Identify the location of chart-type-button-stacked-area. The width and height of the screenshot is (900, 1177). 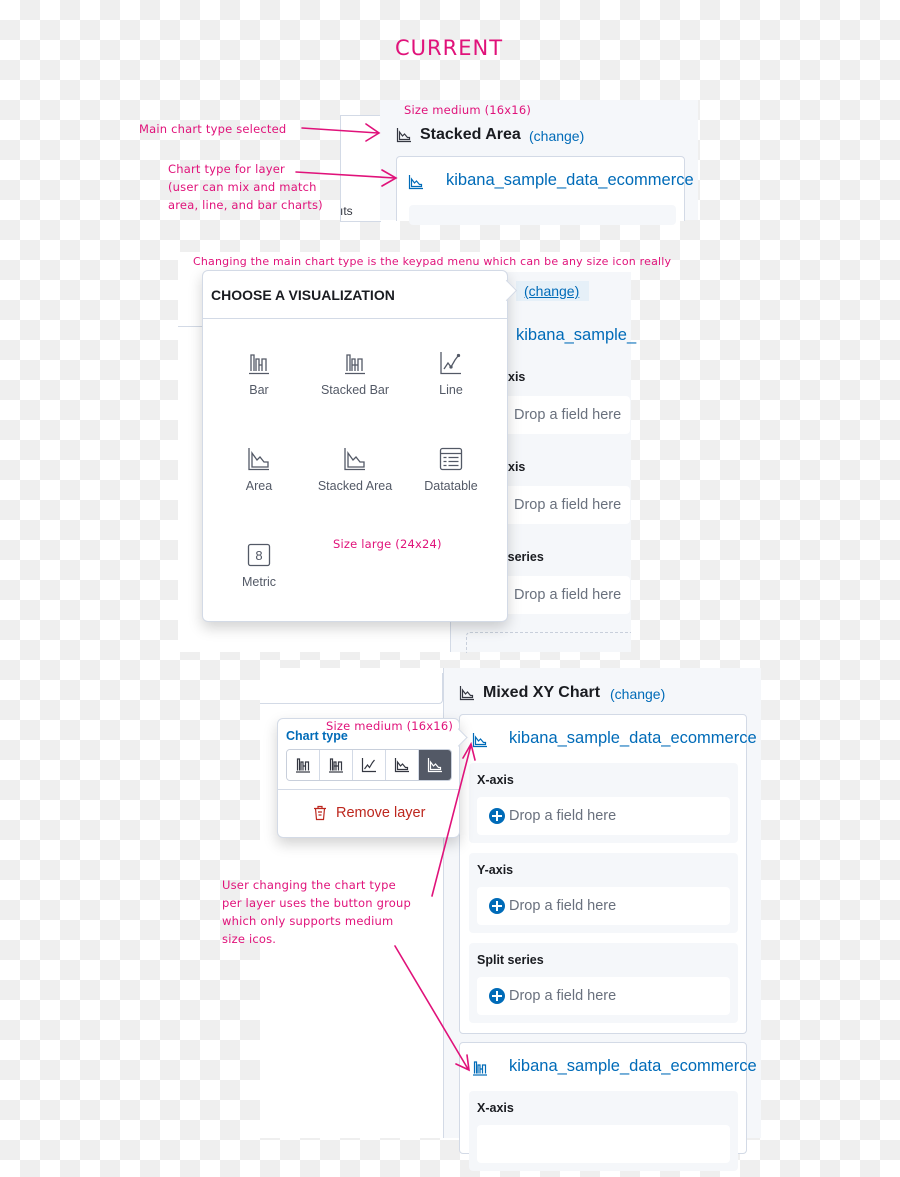
(435, 765).